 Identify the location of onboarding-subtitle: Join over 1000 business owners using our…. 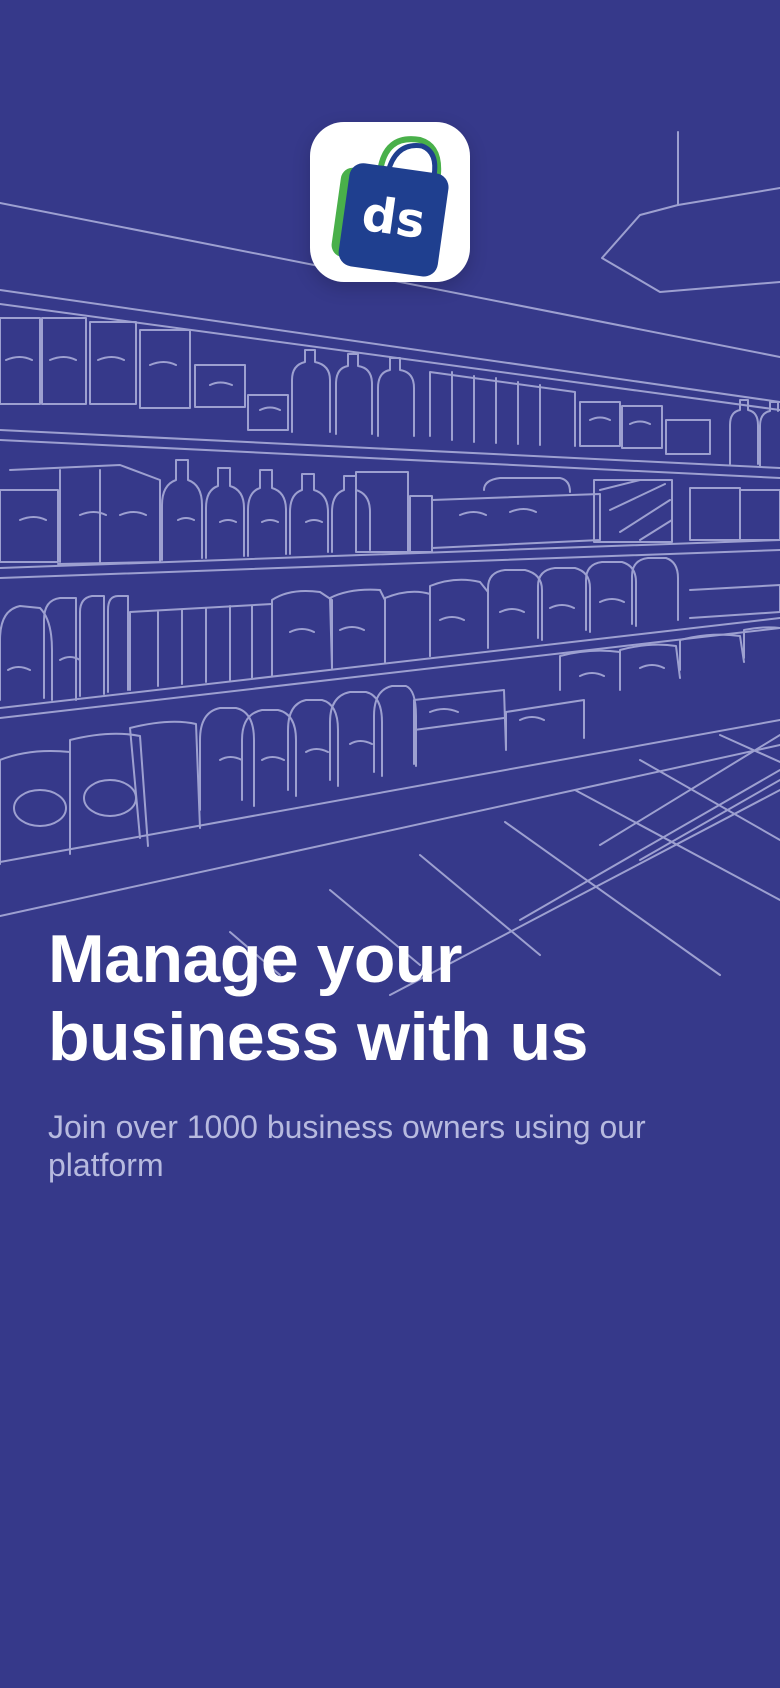
(347, 1146).